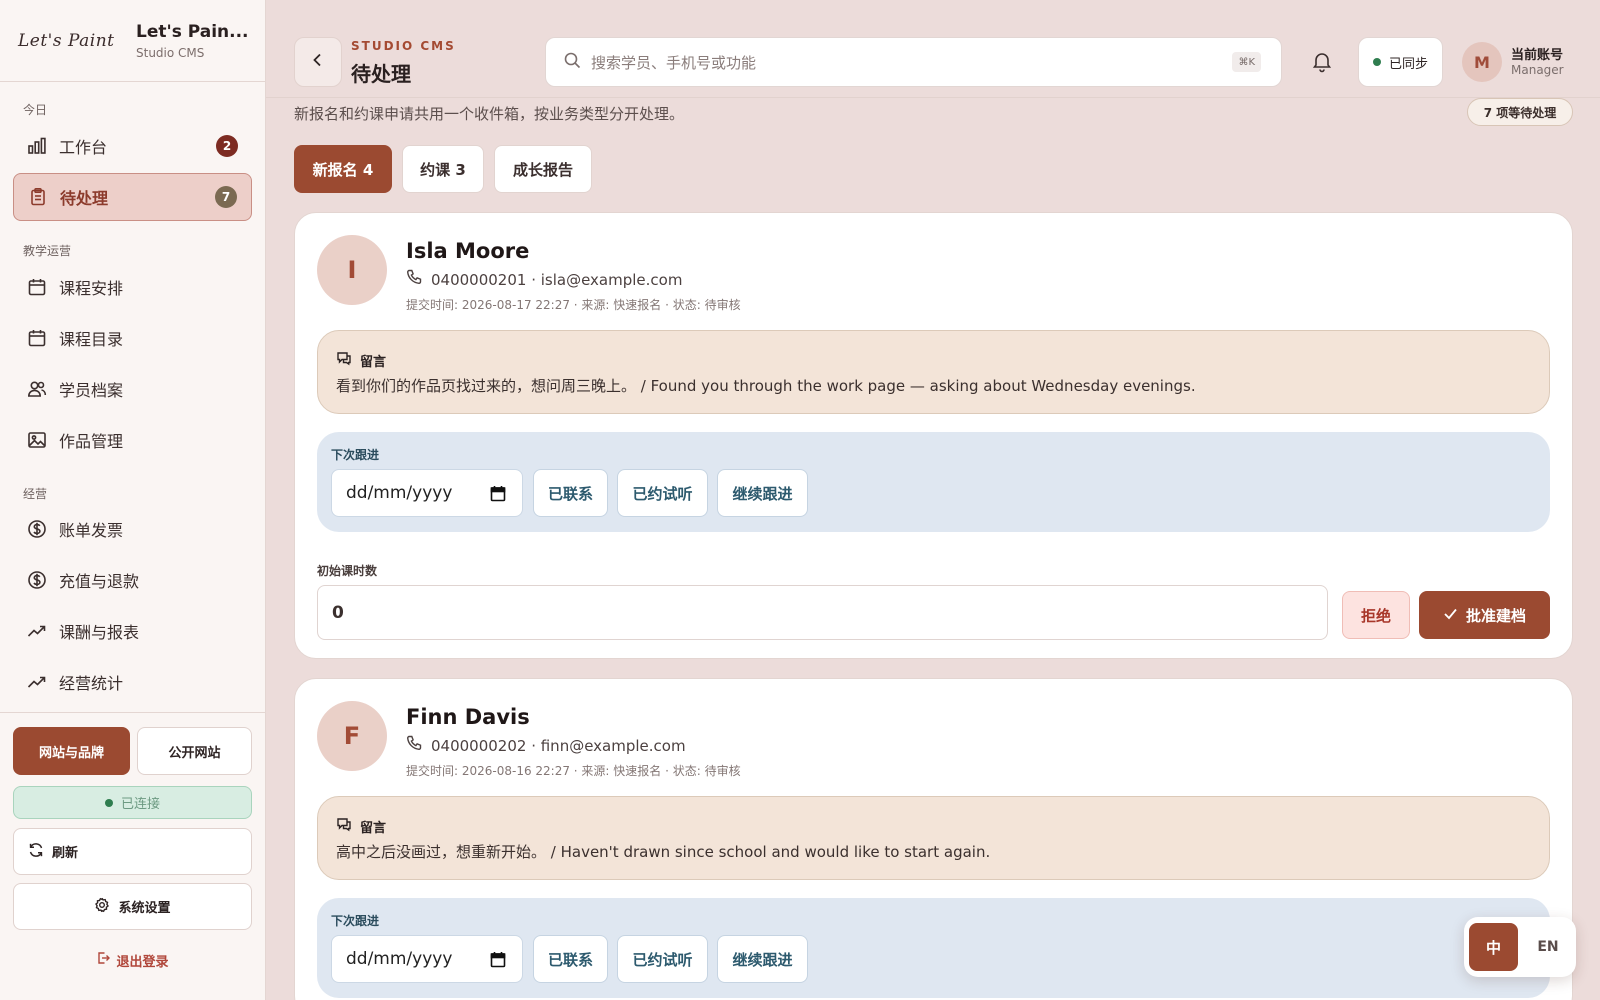  I want to click on system-settings-button: 系统设置, so click(132, 906).